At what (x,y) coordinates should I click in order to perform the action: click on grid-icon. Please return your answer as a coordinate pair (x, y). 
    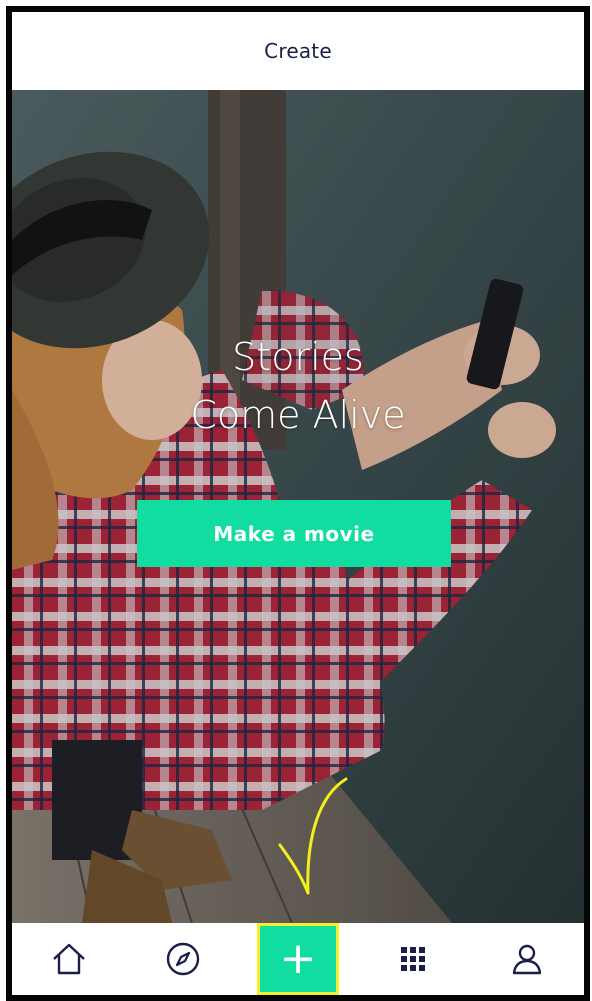
    Looking at the image, I should click on (413, 959).